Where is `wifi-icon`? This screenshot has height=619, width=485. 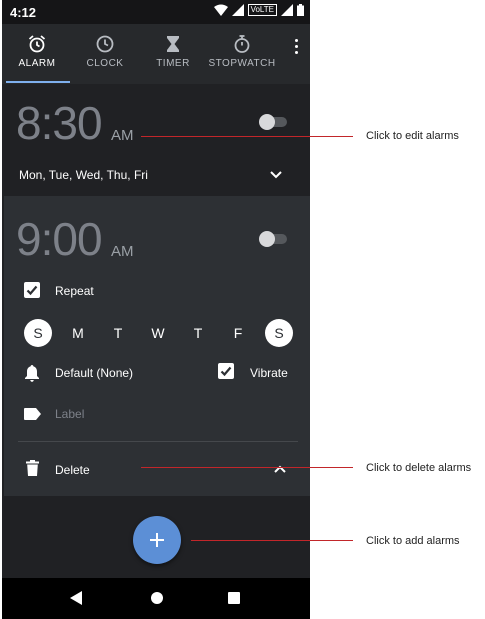
wifi-icon is located at coordinates (220, 10).